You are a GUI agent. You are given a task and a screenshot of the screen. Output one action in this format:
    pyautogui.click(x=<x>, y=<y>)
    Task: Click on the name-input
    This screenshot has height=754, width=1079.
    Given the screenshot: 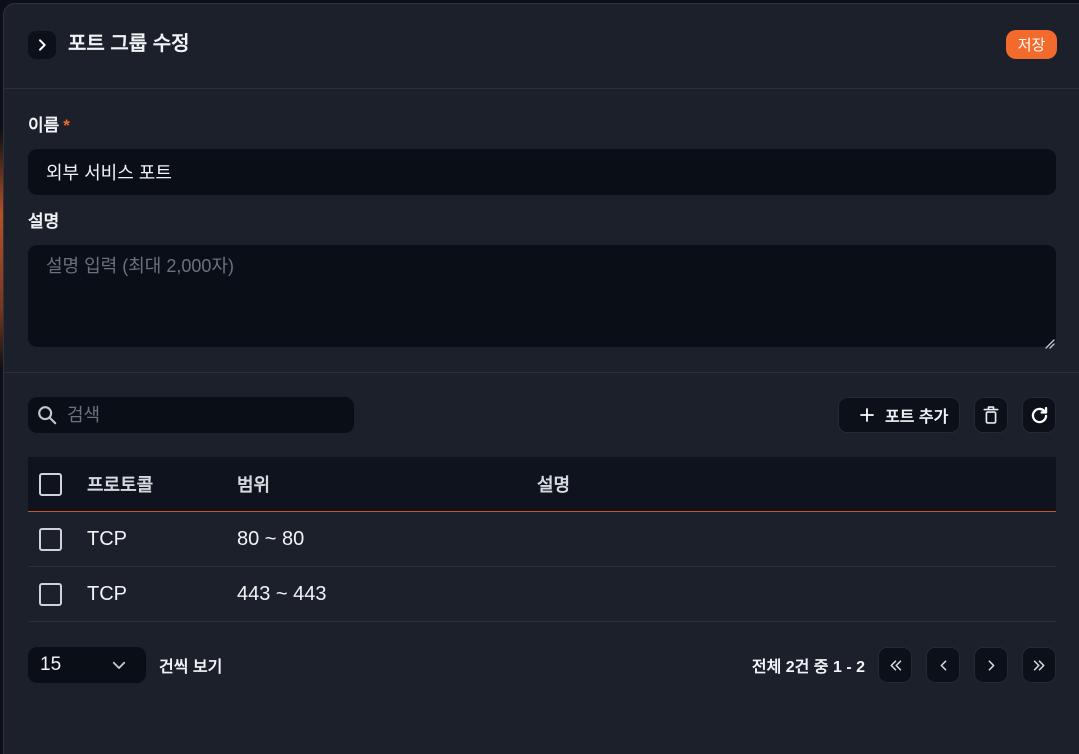 What is the action you would take?
    pyautogui.click(x=542, y=172)
    